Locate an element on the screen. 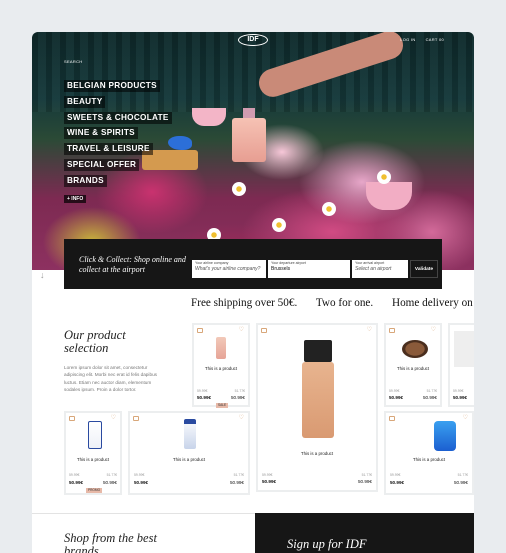  cart-count: 00 is located at coordinates (441, 39).